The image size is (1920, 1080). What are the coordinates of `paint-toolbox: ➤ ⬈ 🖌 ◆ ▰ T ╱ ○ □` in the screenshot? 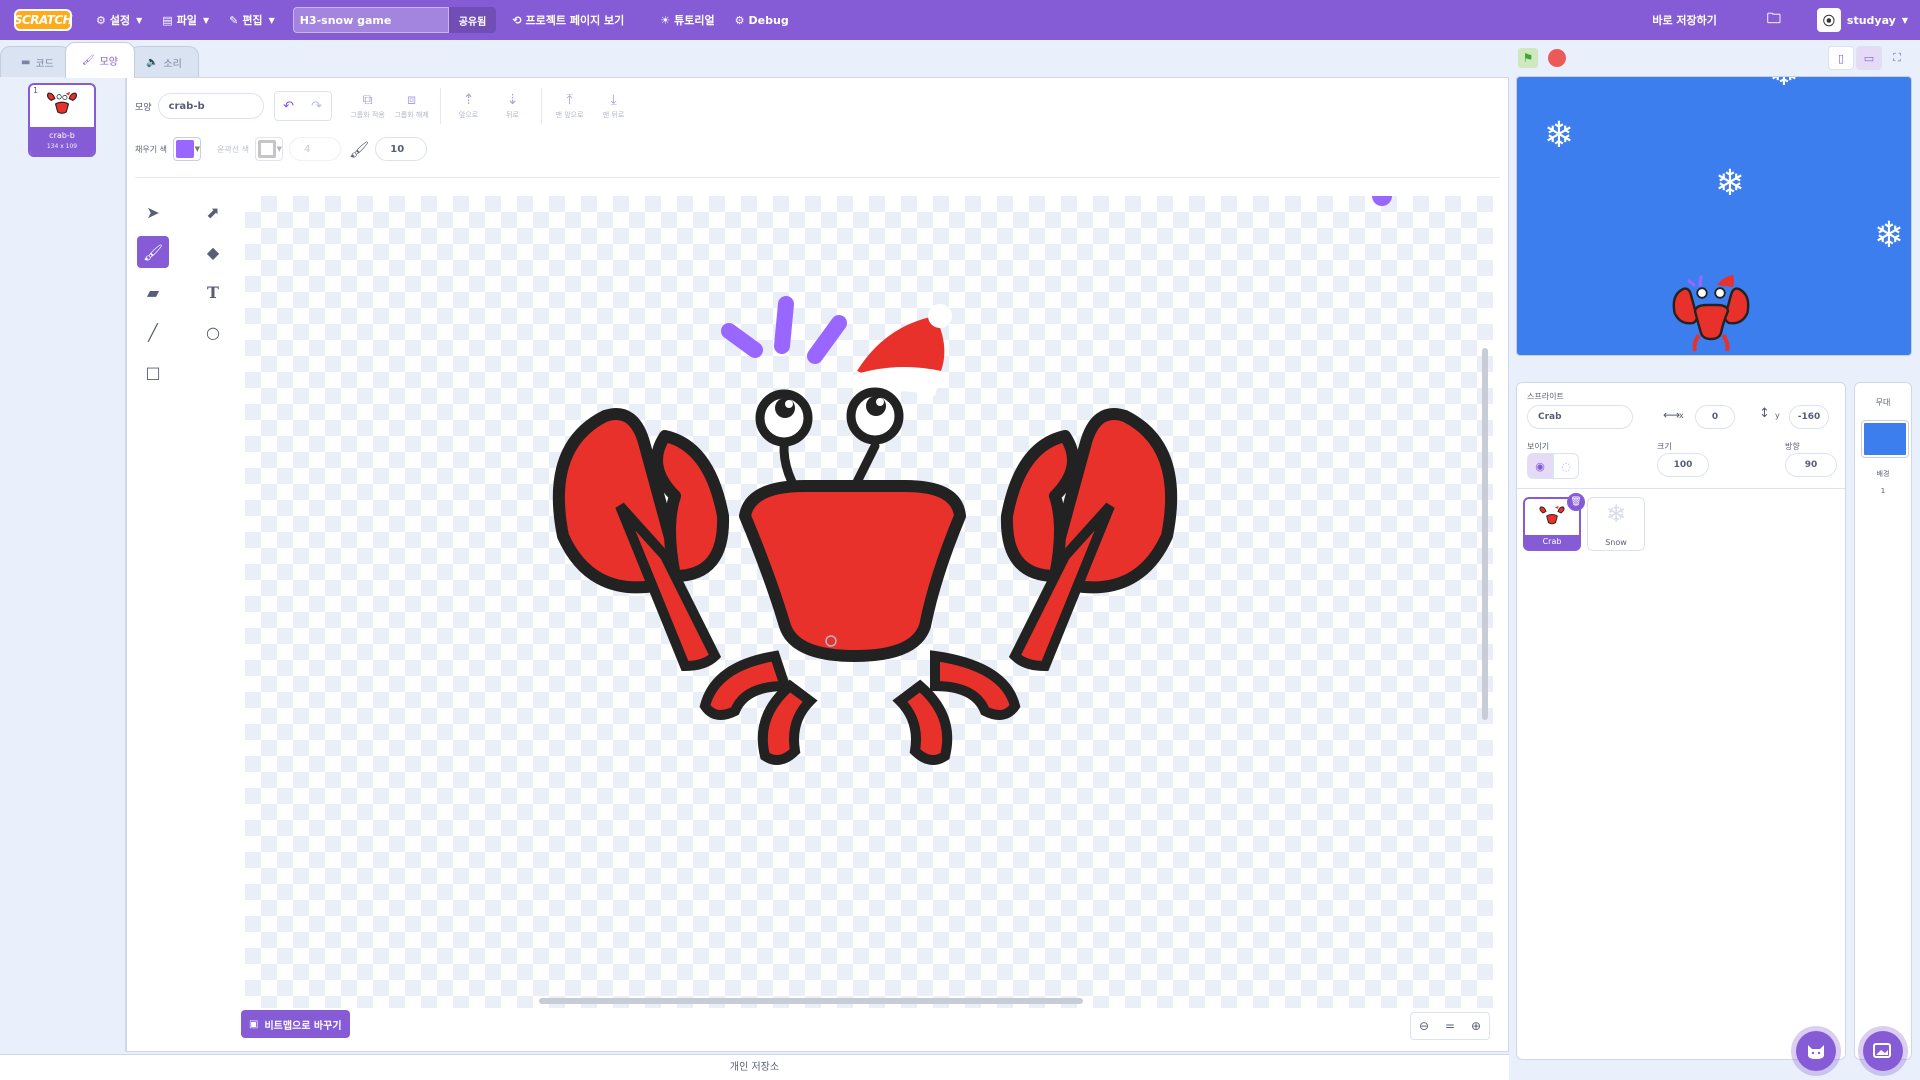 It's located at (178, 292).